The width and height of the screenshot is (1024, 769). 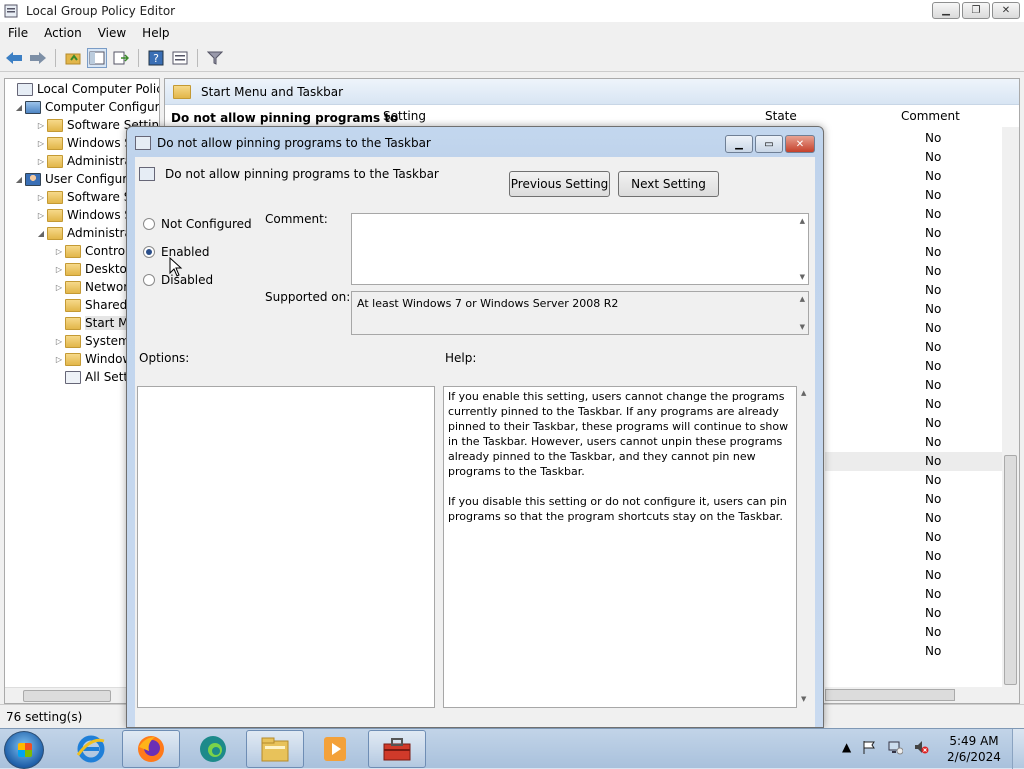 What do you see at coordinates (92, 359) in the screenshot?
I see `tree-item: ▷ Window` at bounding box center [92, 359].